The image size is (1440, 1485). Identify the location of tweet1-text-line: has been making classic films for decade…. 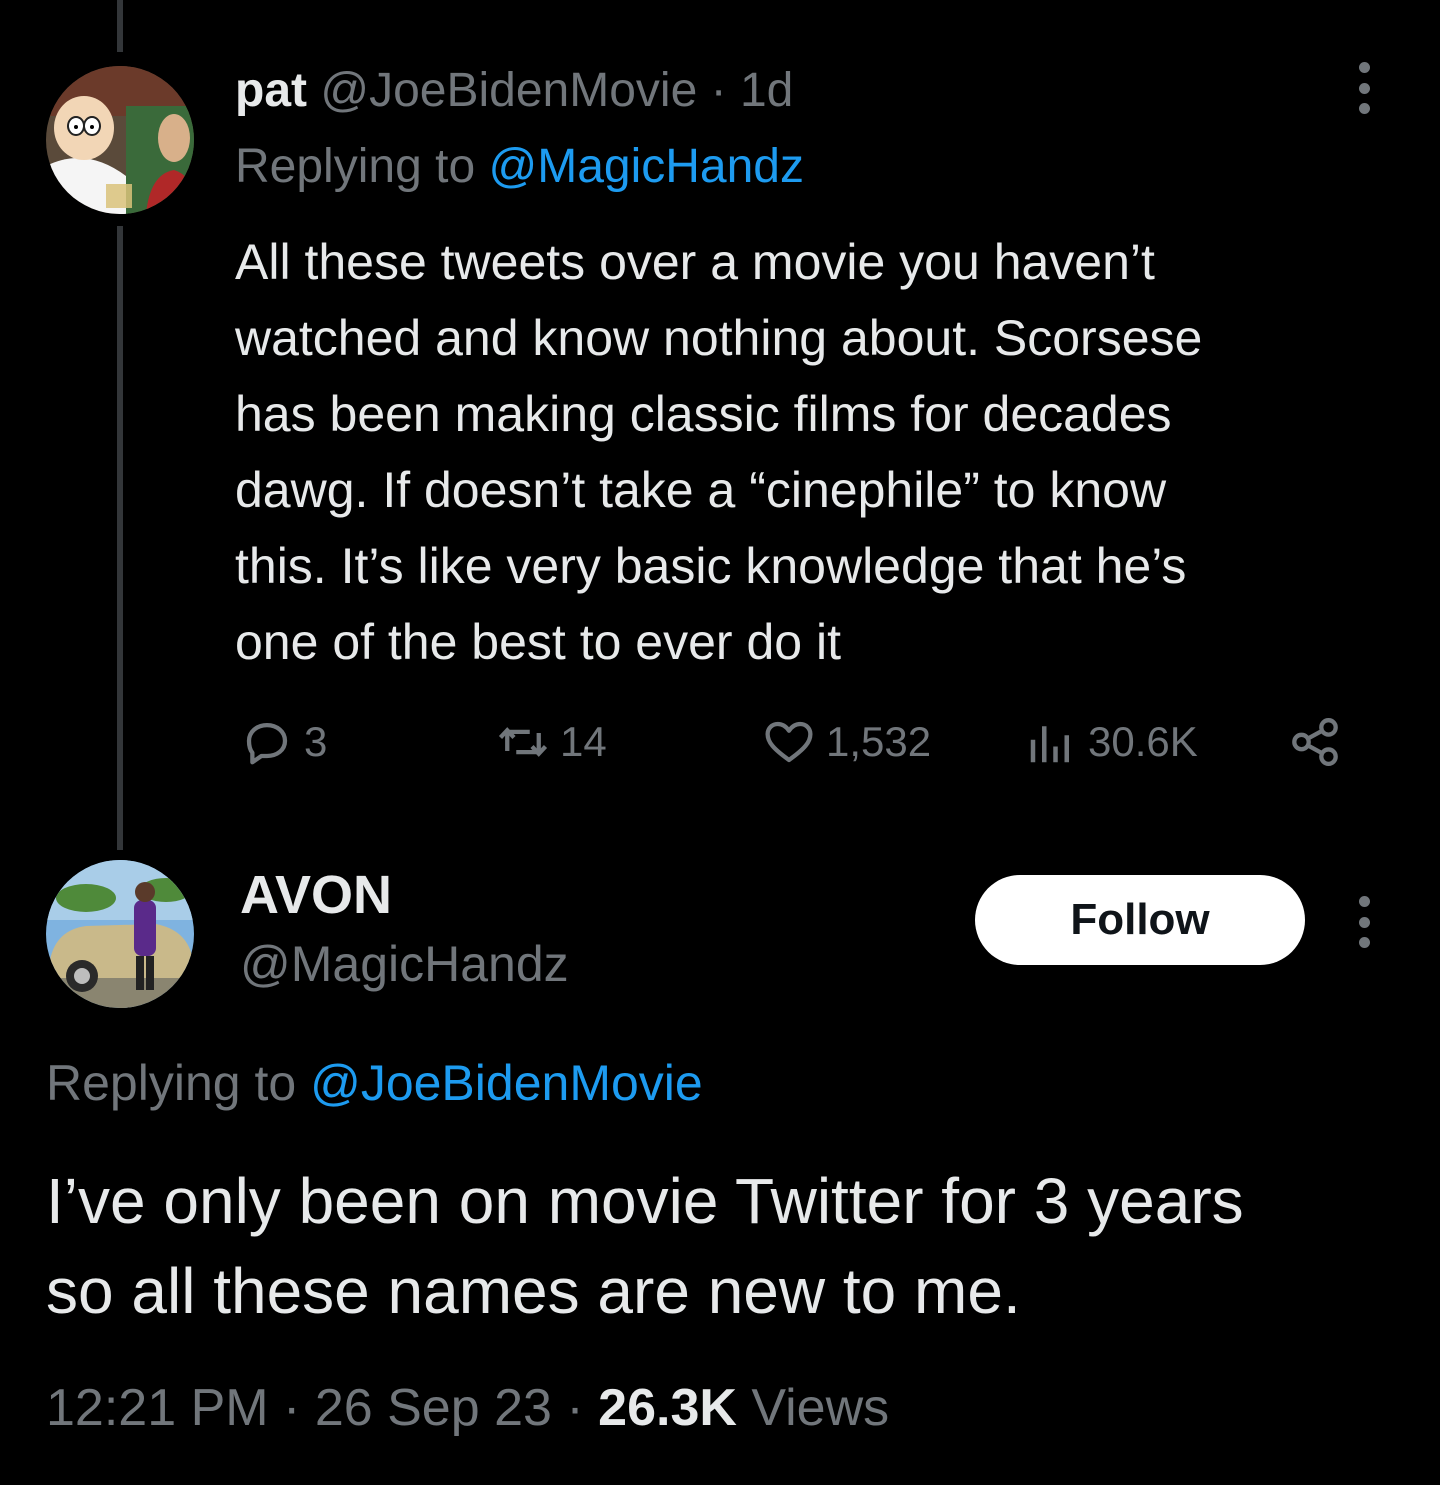
(703, 414).